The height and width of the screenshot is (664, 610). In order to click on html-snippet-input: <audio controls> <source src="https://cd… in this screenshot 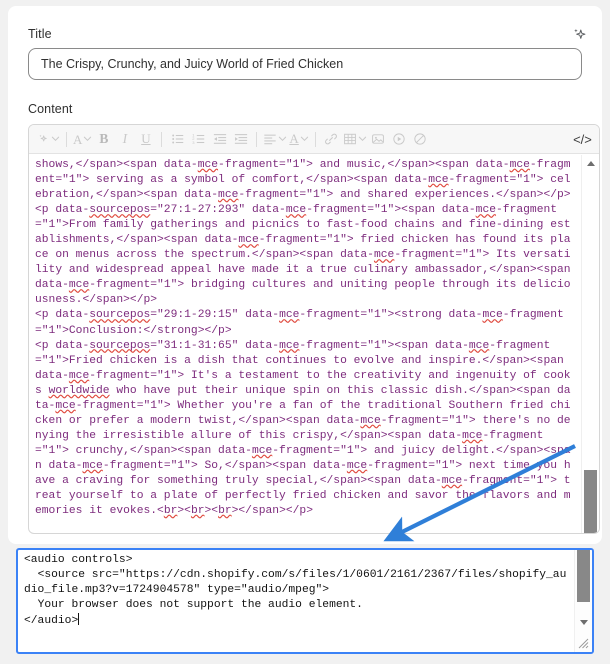, I will do `click(296, 601)`.